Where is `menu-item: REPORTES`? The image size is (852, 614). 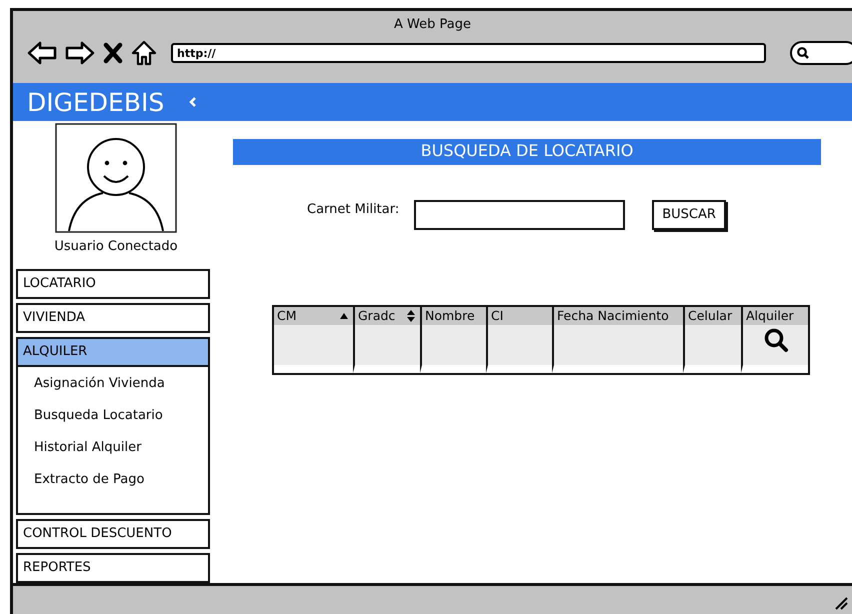 menu-item: REPORTES is located at coordinates (113, 567).